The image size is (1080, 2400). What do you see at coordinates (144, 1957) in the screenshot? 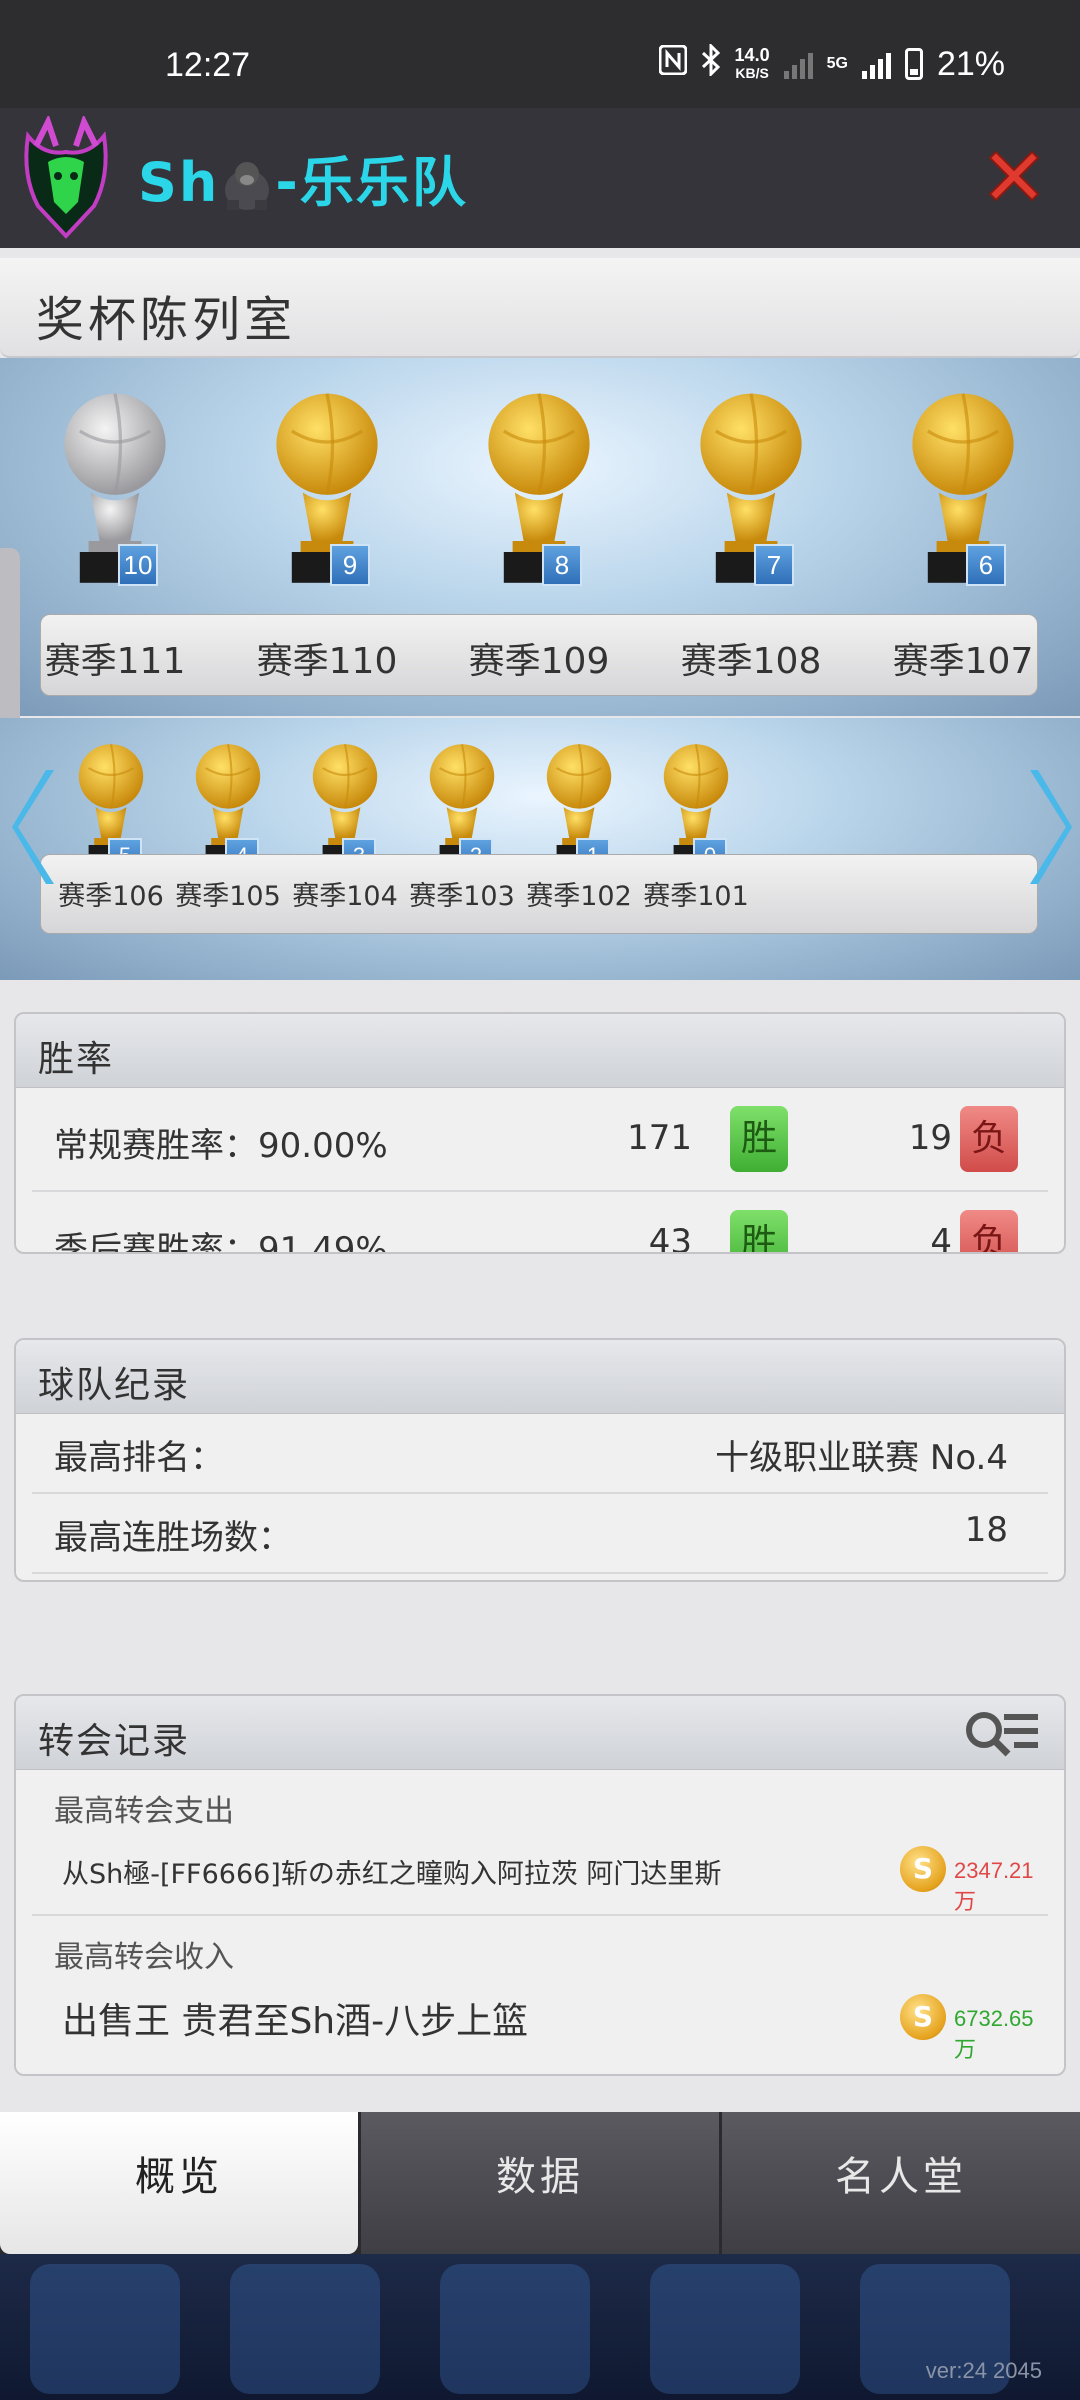
I see `max-income-label: 最高转会收入` at bounding box center [144, 1957].